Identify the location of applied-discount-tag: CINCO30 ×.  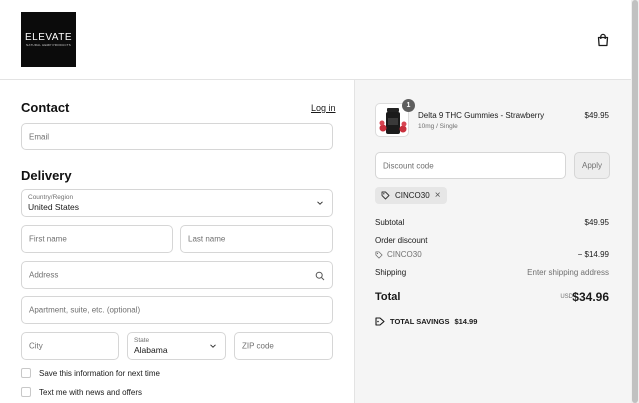
(411, 195).